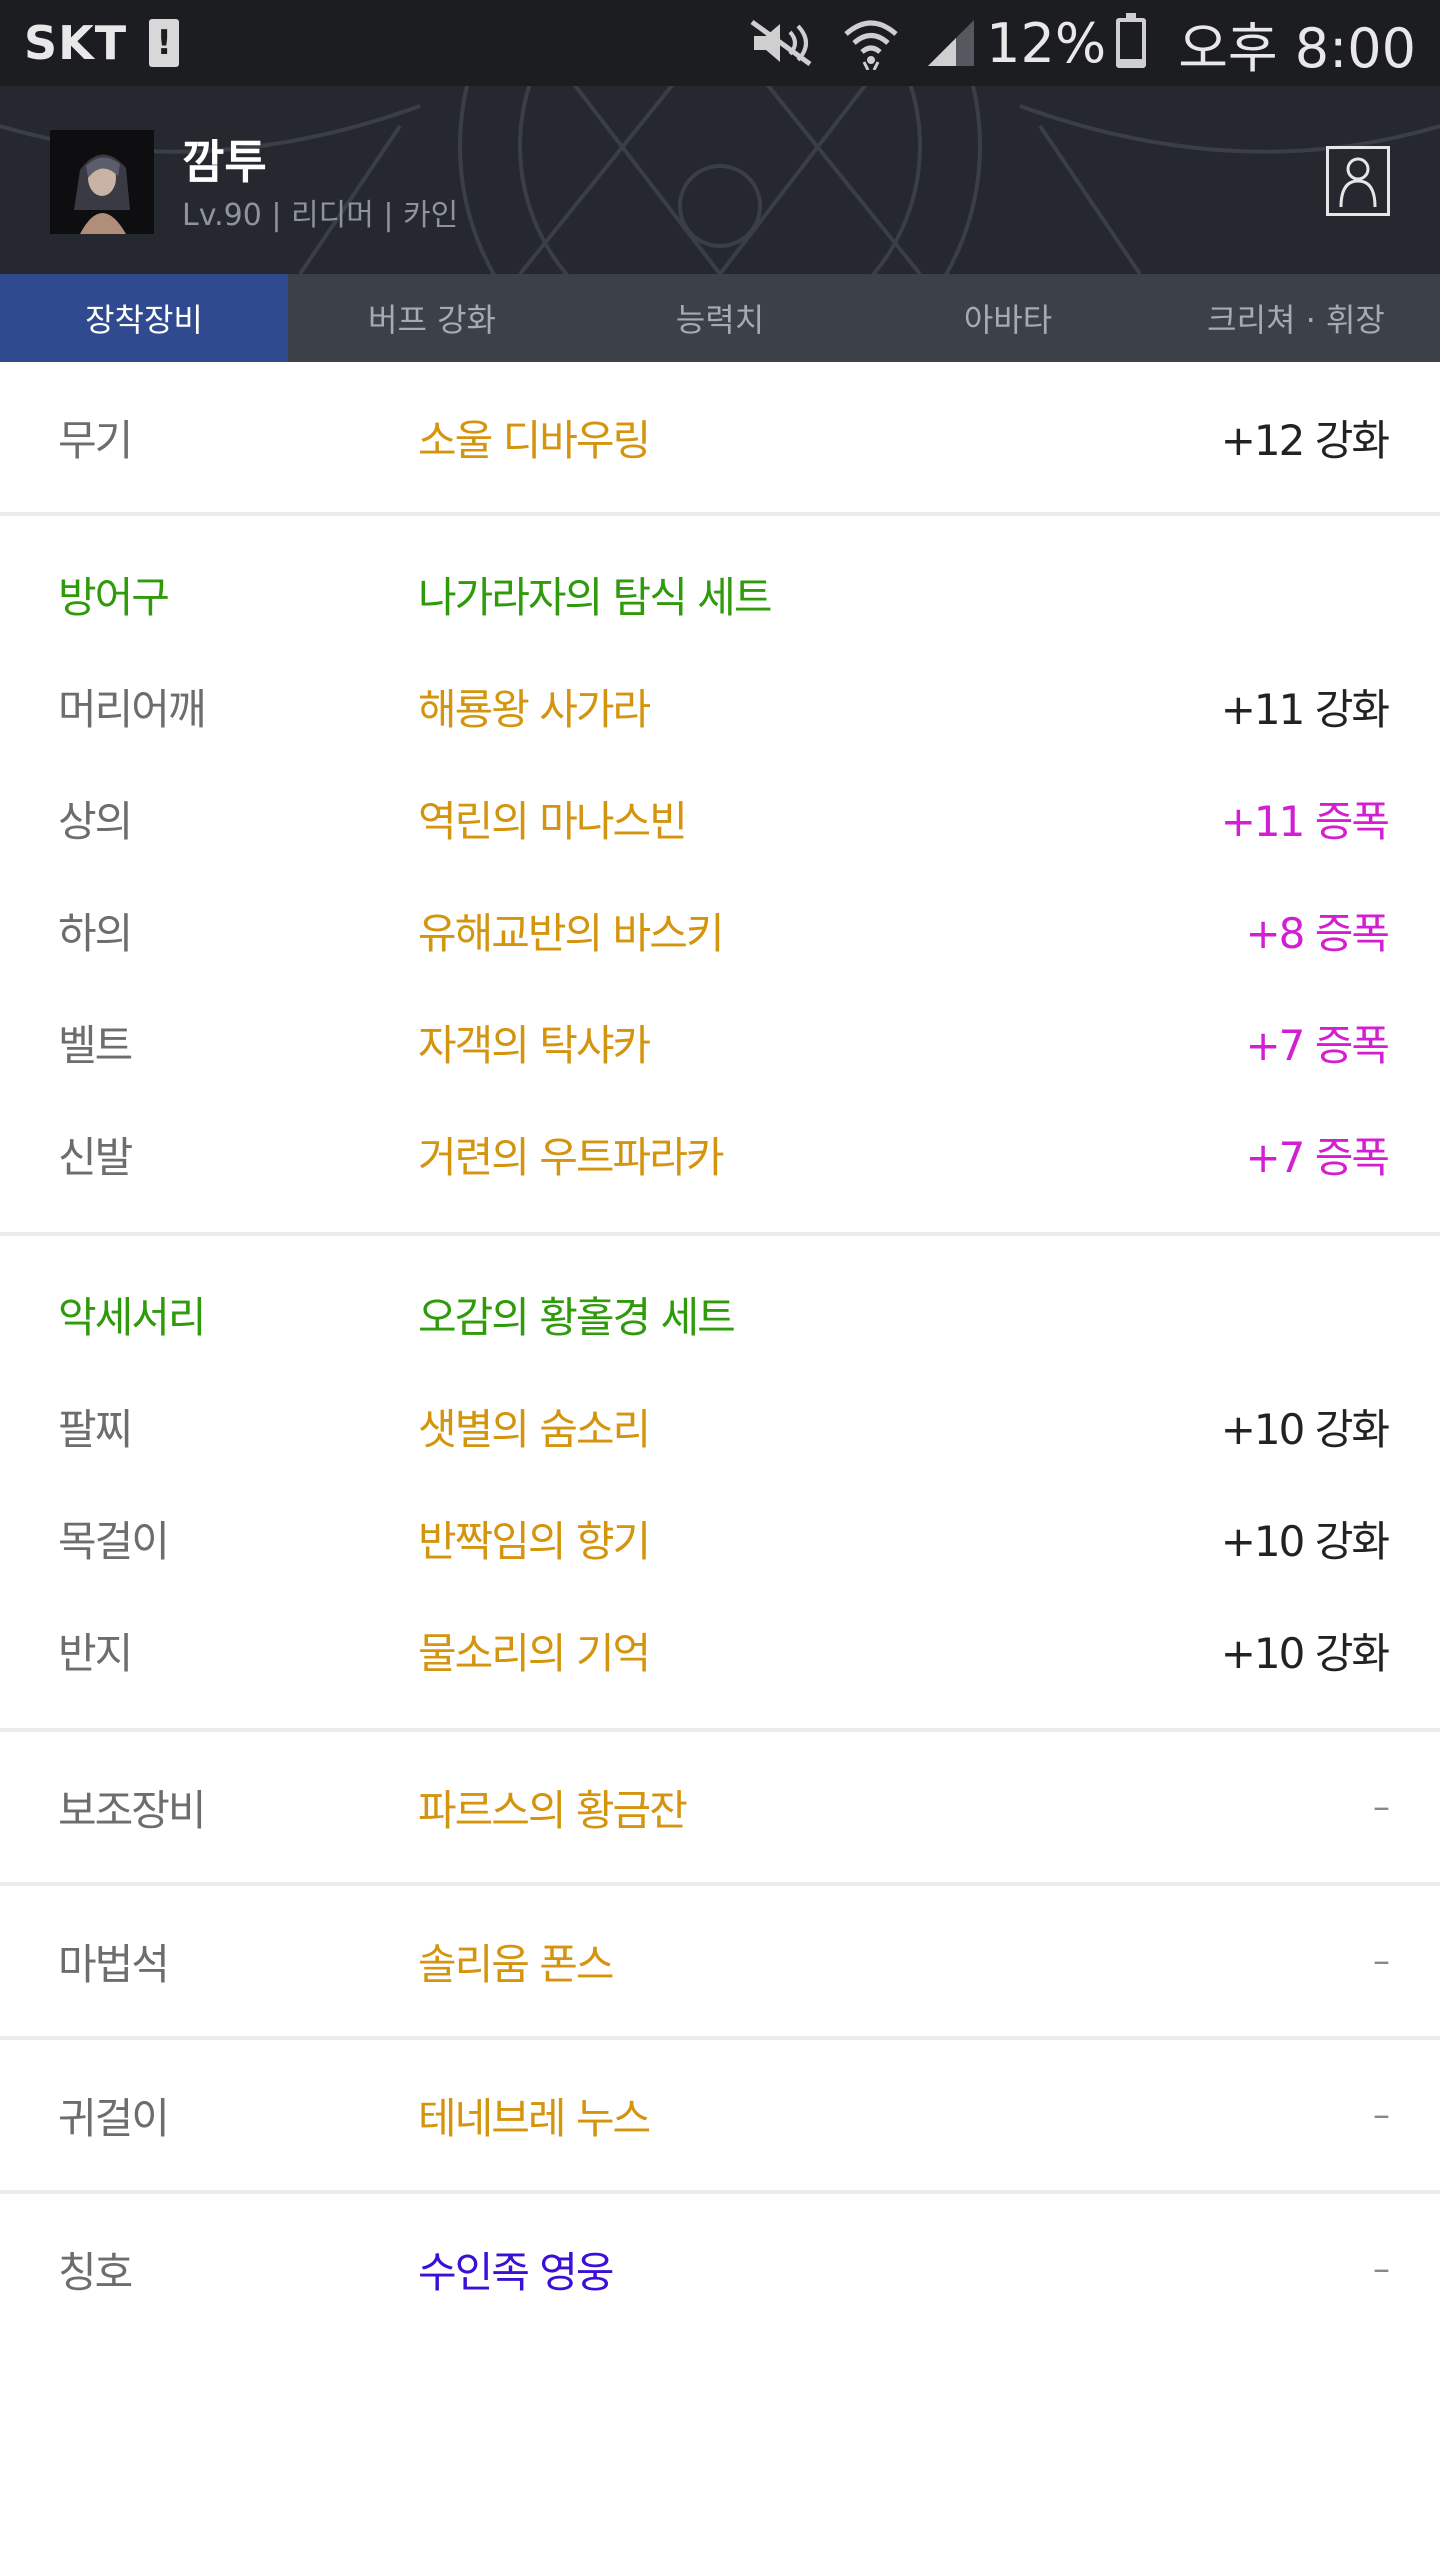 This screenshot has height=2560, width=1440. Describe the element at coordinates (534, 709) in the screenshot. I see `item-name: 해룡왕 사가라` at that location.